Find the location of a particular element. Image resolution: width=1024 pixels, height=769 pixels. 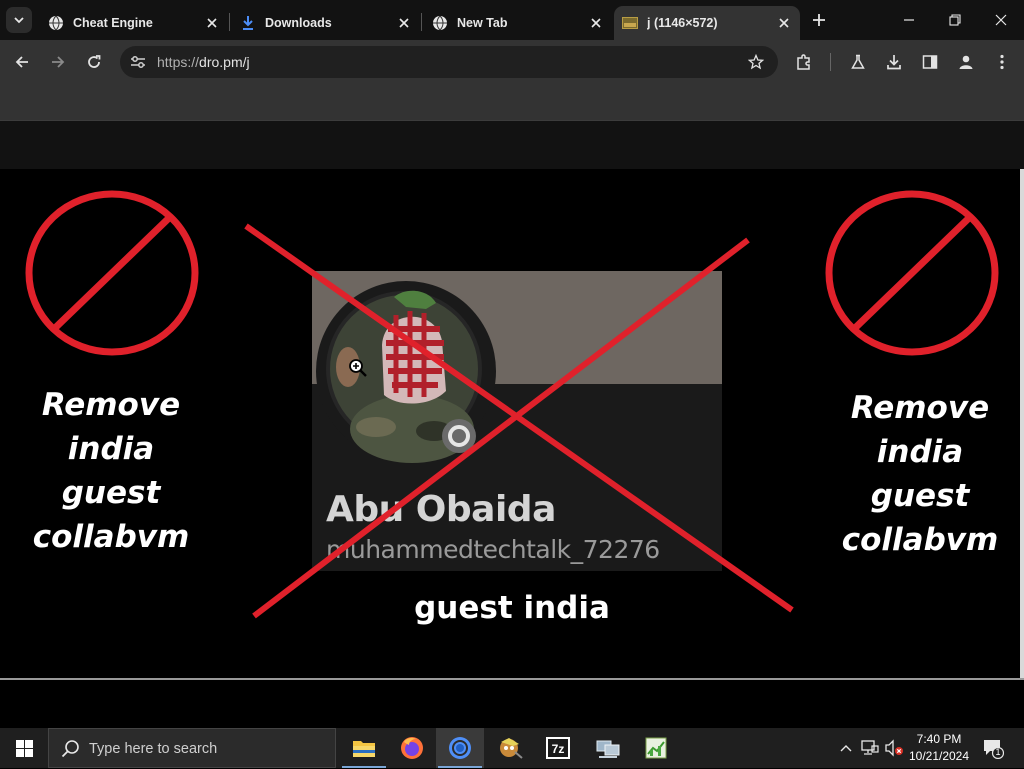

restore-icon is located at coordinates (955, 20).